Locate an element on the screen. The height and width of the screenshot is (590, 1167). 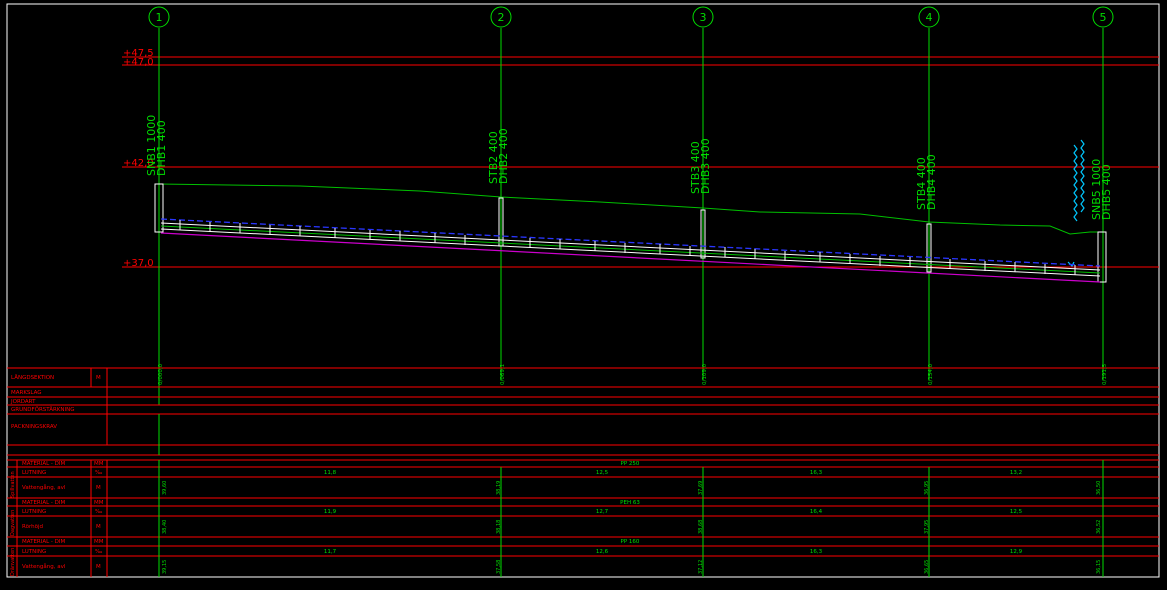
station-number: 1 is located at coordinates (159, 17).